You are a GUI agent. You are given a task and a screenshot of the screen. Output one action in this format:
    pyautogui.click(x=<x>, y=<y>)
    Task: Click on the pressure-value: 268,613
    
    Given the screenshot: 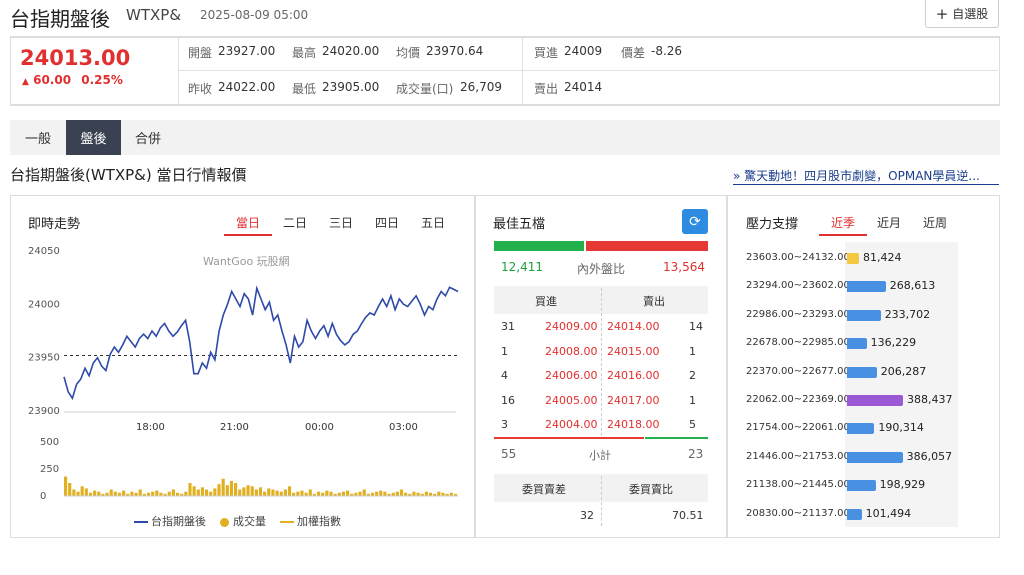 What is the action you would take?
    pyautogui.click(x=912, y=286)
    